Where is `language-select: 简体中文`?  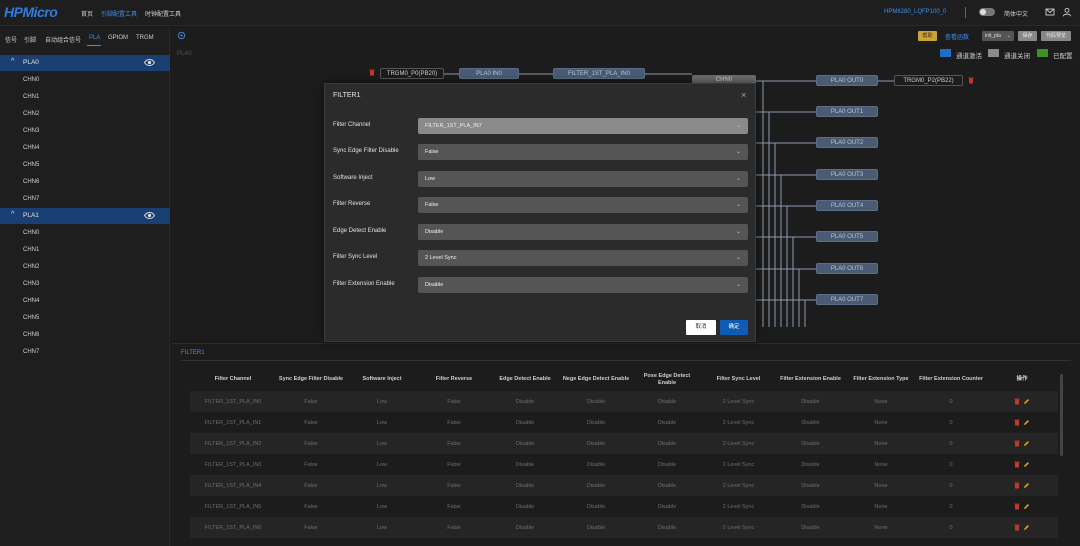 language-select: 简体中文 is located at coordinates (1016, 13).